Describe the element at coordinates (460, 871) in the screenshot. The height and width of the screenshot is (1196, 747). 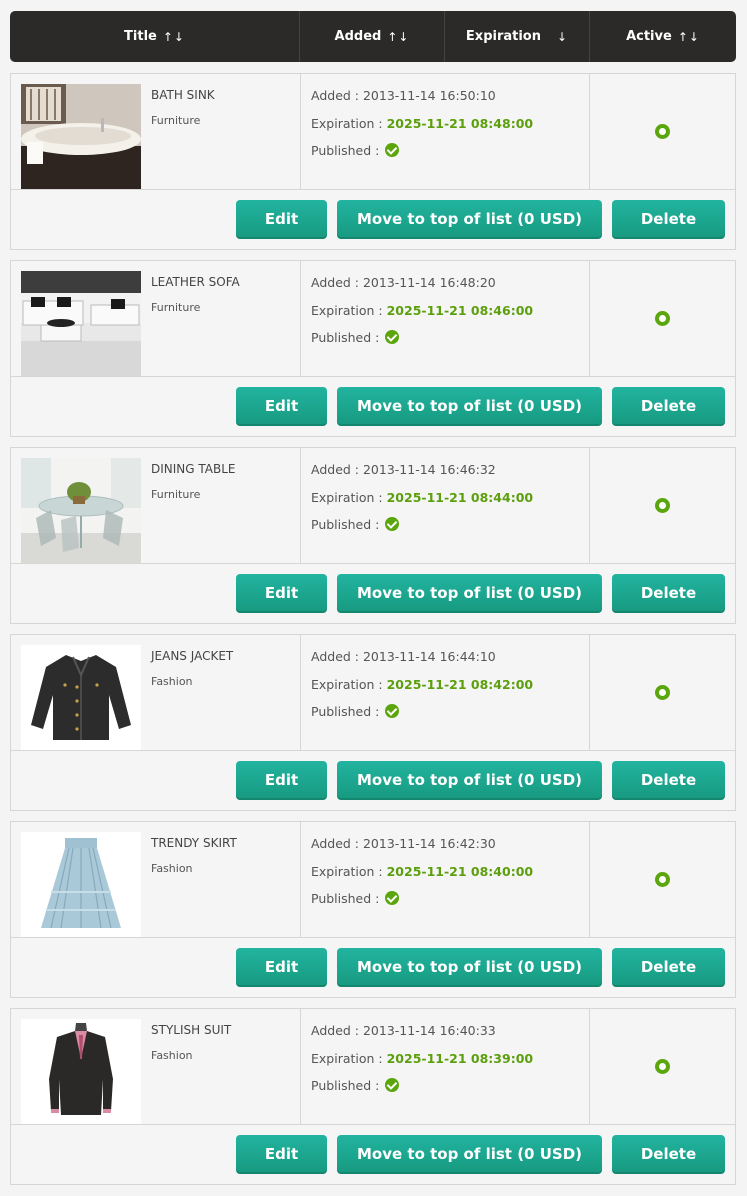
I see `expiration-value: 2025-11-21 08:40:00` at that location.